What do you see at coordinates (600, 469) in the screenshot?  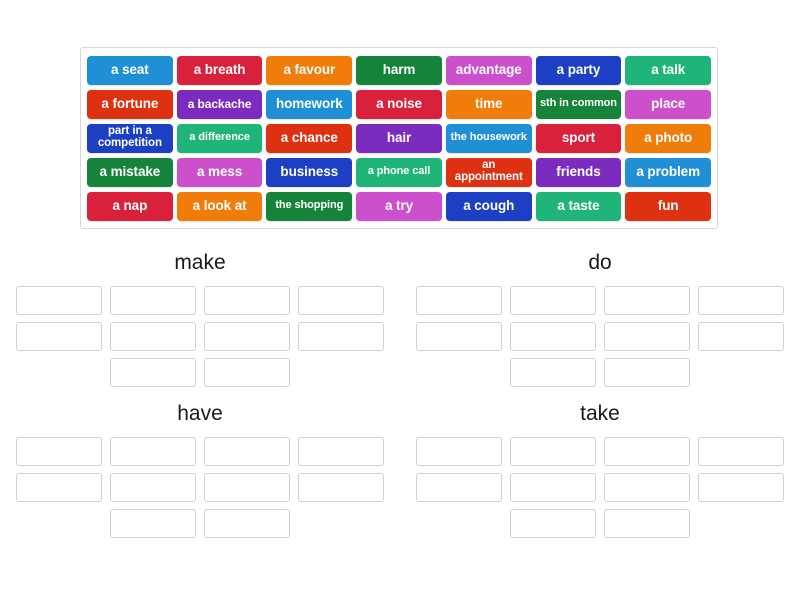 I see `category-take: take` at bounding box center [600, 469].